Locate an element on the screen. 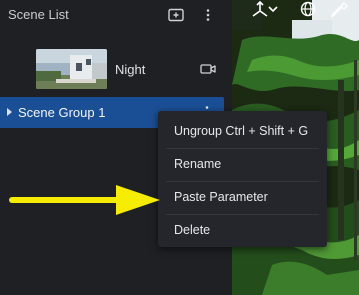 This screenshot has height=295, width=359. more-vertical-icon is located at coordinates (208, 15).